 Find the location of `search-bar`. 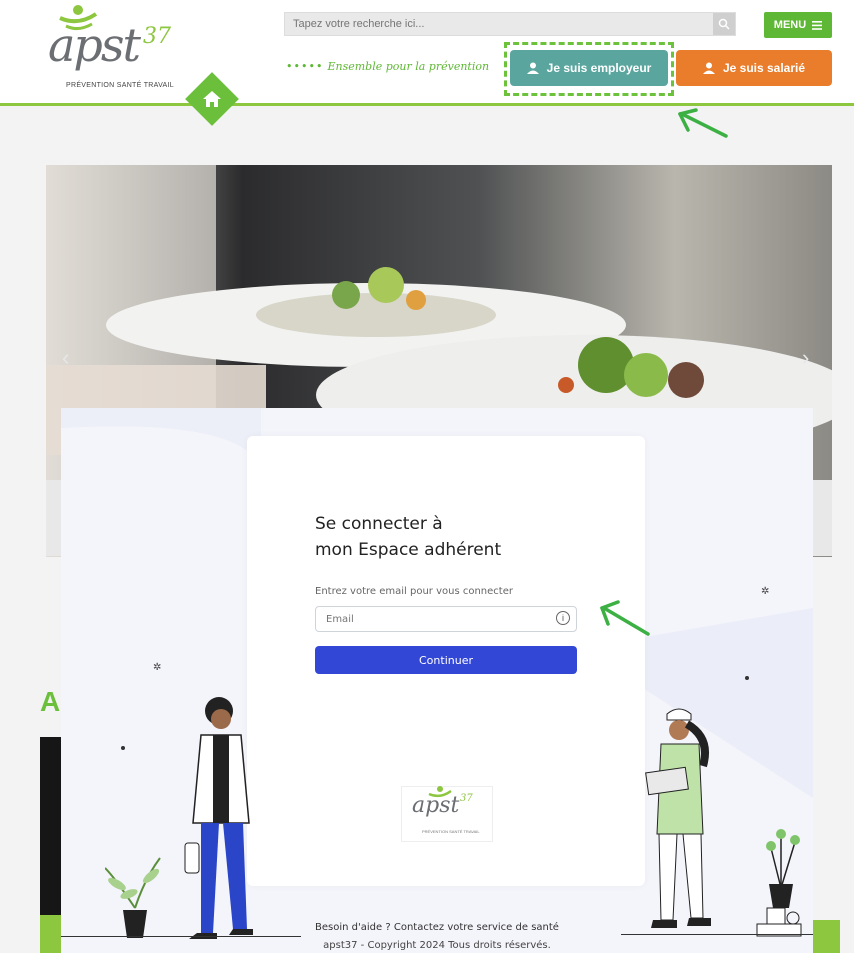

search-bar is located at coordinates (510, 24).